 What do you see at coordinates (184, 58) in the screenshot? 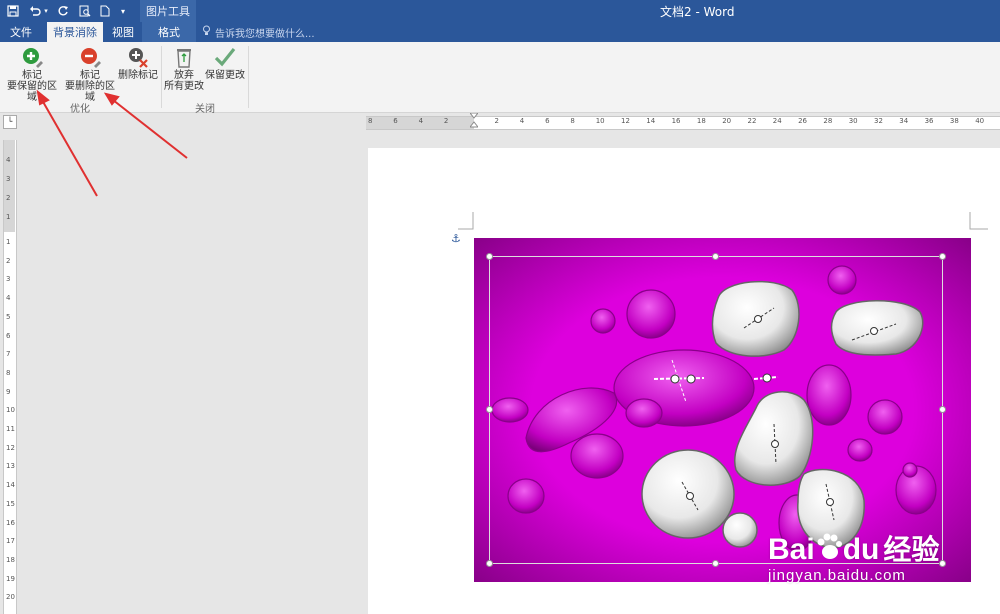
I see `recycle-bin-icon` at bounding box center [184, 58].